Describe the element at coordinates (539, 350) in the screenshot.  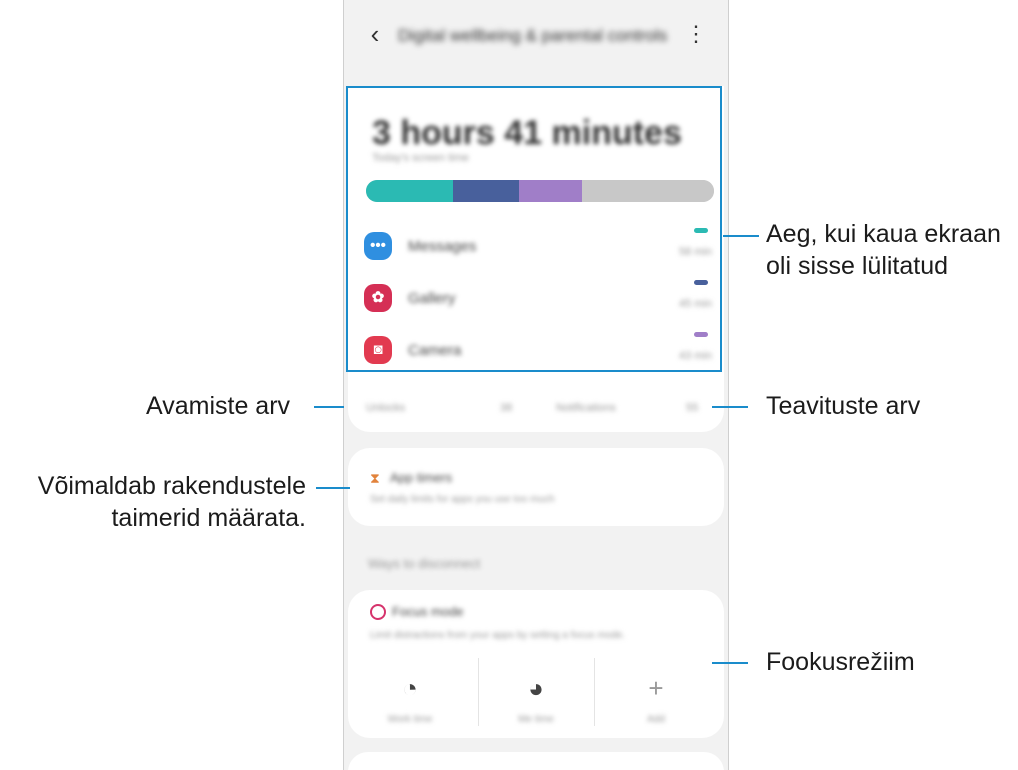
I see `app-row-camera: ◙ Camera 43 min` at that location.